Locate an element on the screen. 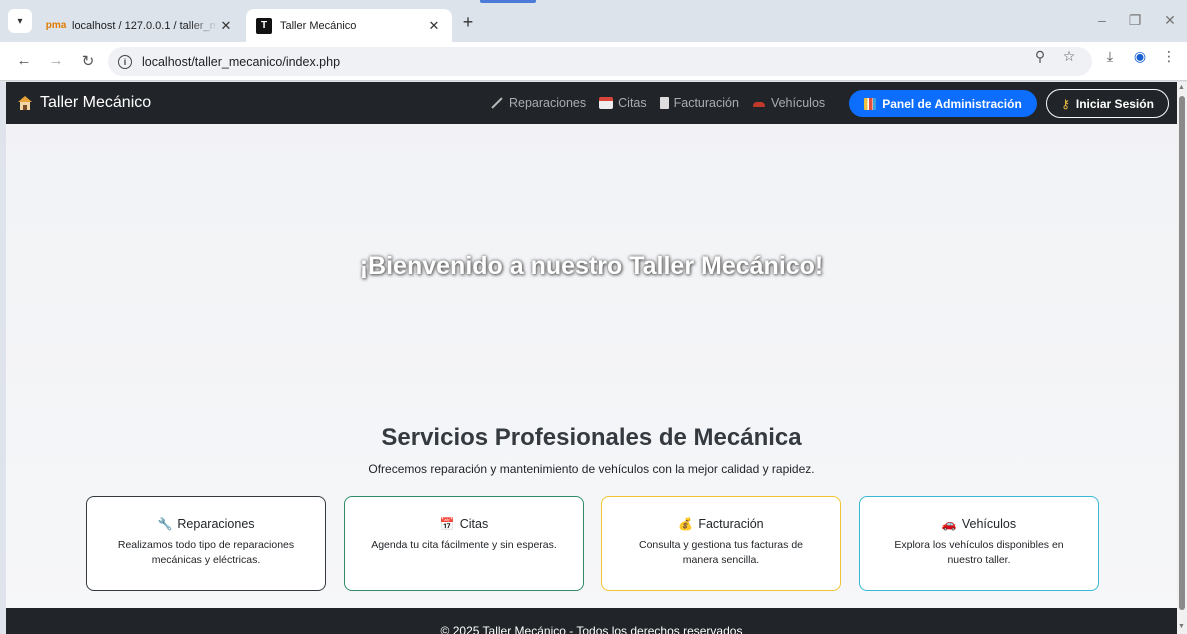 The width and height of the screenshot is (1187, 634). car-icon is located at coordinates (759, 103).